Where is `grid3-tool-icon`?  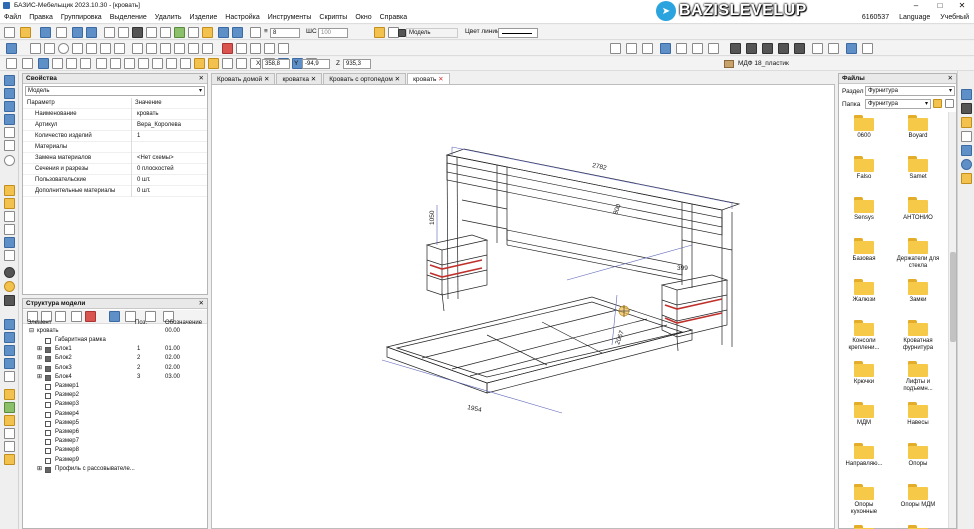
grid3-tool-icon is located at coordinates (9, 350).